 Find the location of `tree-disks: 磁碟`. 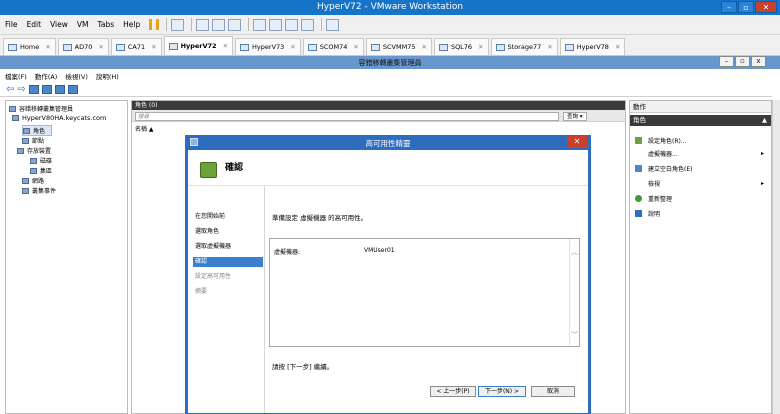

tree-disks: 磁碟 is located at coordinates (41, 160).